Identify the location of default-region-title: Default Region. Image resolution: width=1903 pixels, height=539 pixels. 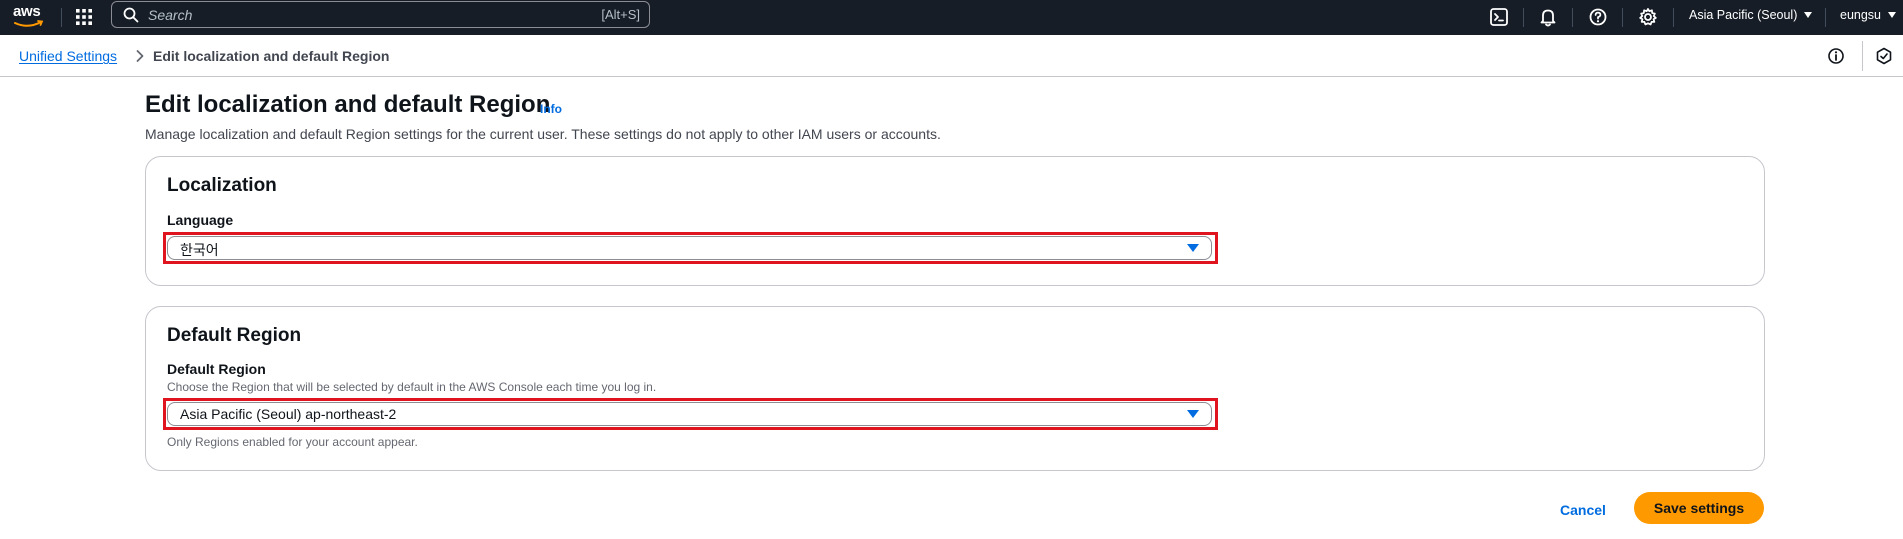
(234, 335).